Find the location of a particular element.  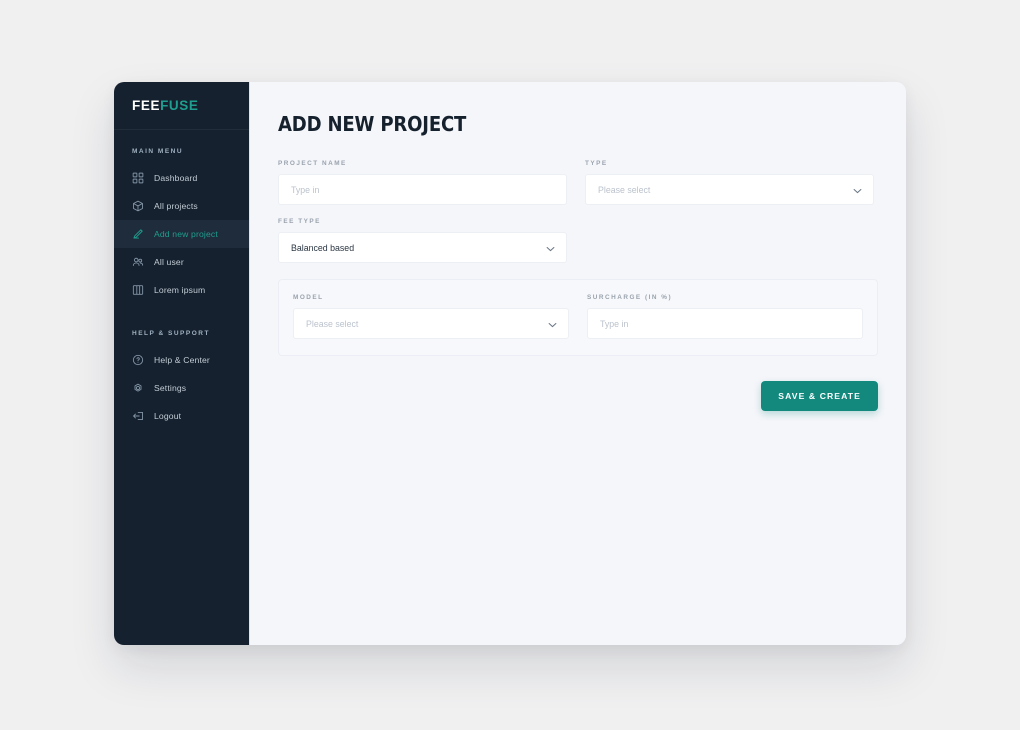

sidebar-item-label: Logout is located at coordinates (168, 415).